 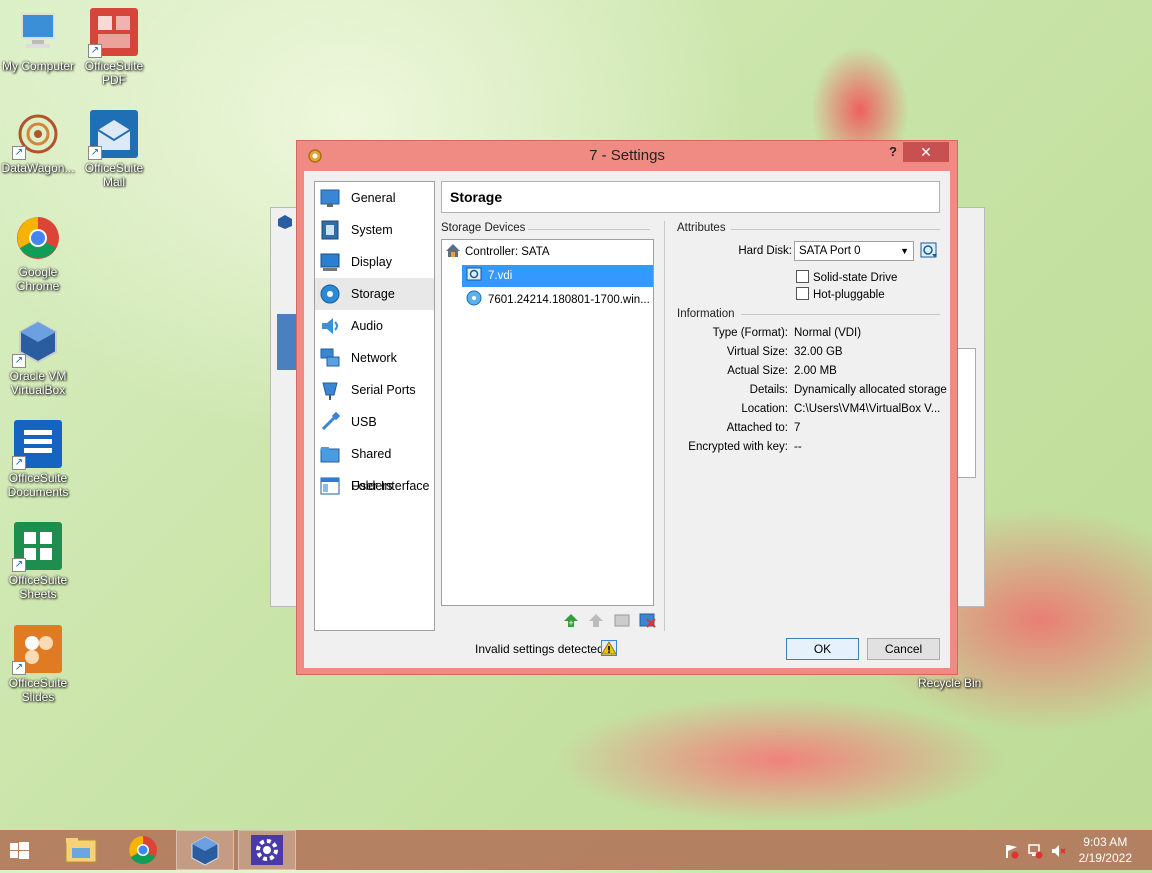 I want to click on info-key: Attached to:, so click(x=757, y=428).